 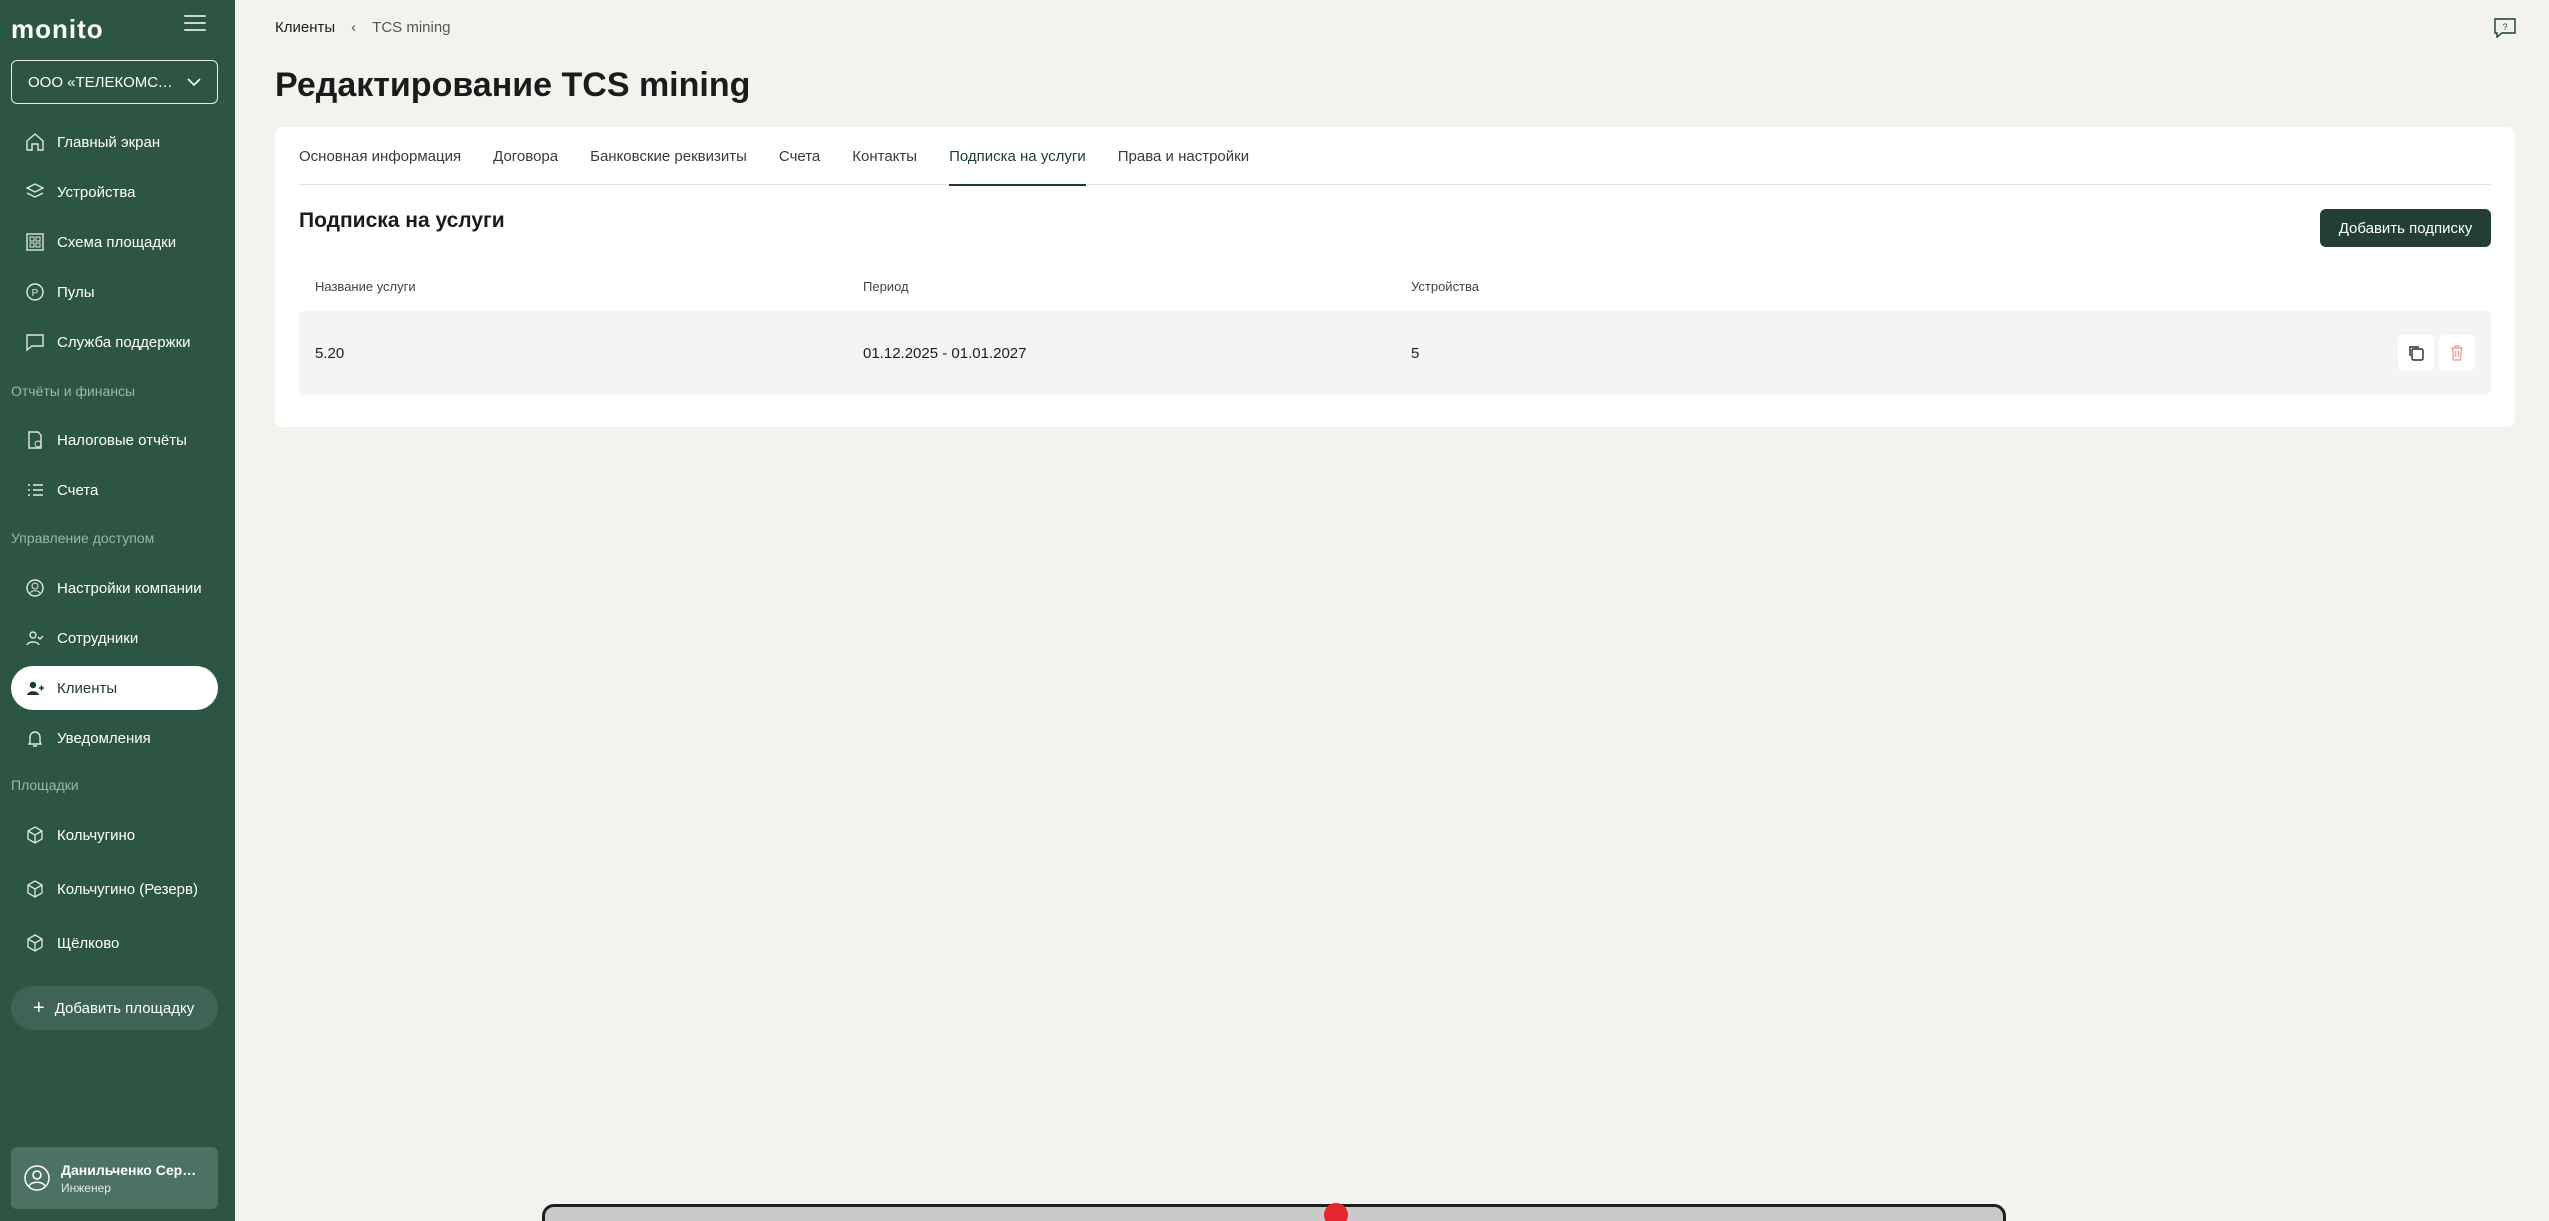 I want to click on user-circle-icon, so click(x=35, y=588).